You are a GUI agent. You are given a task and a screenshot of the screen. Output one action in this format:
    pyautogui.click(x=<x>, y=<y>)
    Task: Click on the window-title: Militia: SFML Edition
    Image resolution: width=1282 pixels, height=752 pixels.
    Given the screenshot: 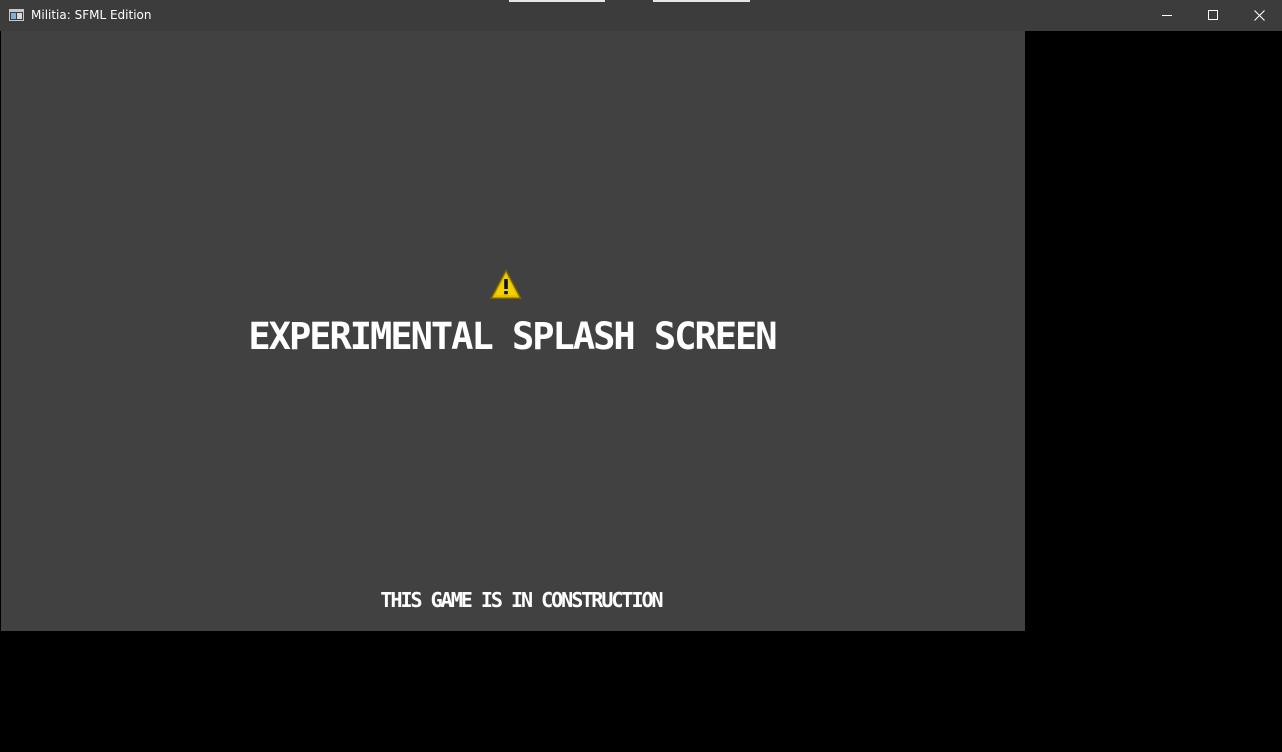 What is the action you would take?
    pyautogui.click(x=91, y=15)
    